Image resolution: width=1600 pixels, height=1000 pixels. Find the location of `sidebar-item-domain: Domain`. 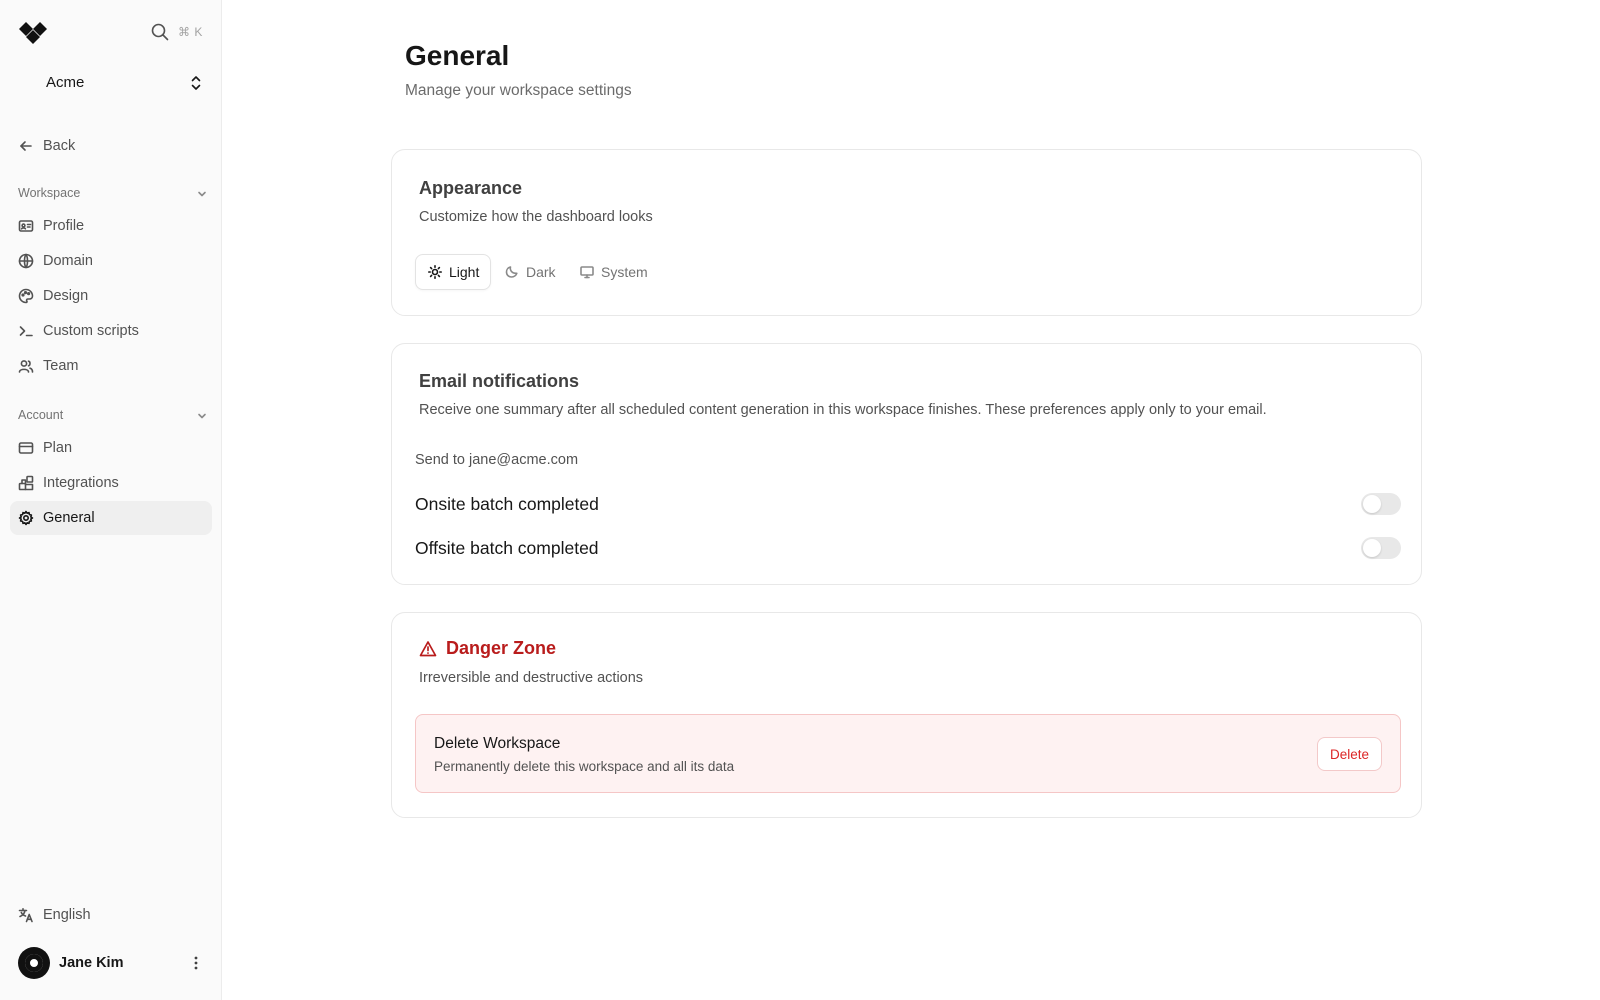

sidebar-item-domain: Domain is located at coordinates (111, 261).